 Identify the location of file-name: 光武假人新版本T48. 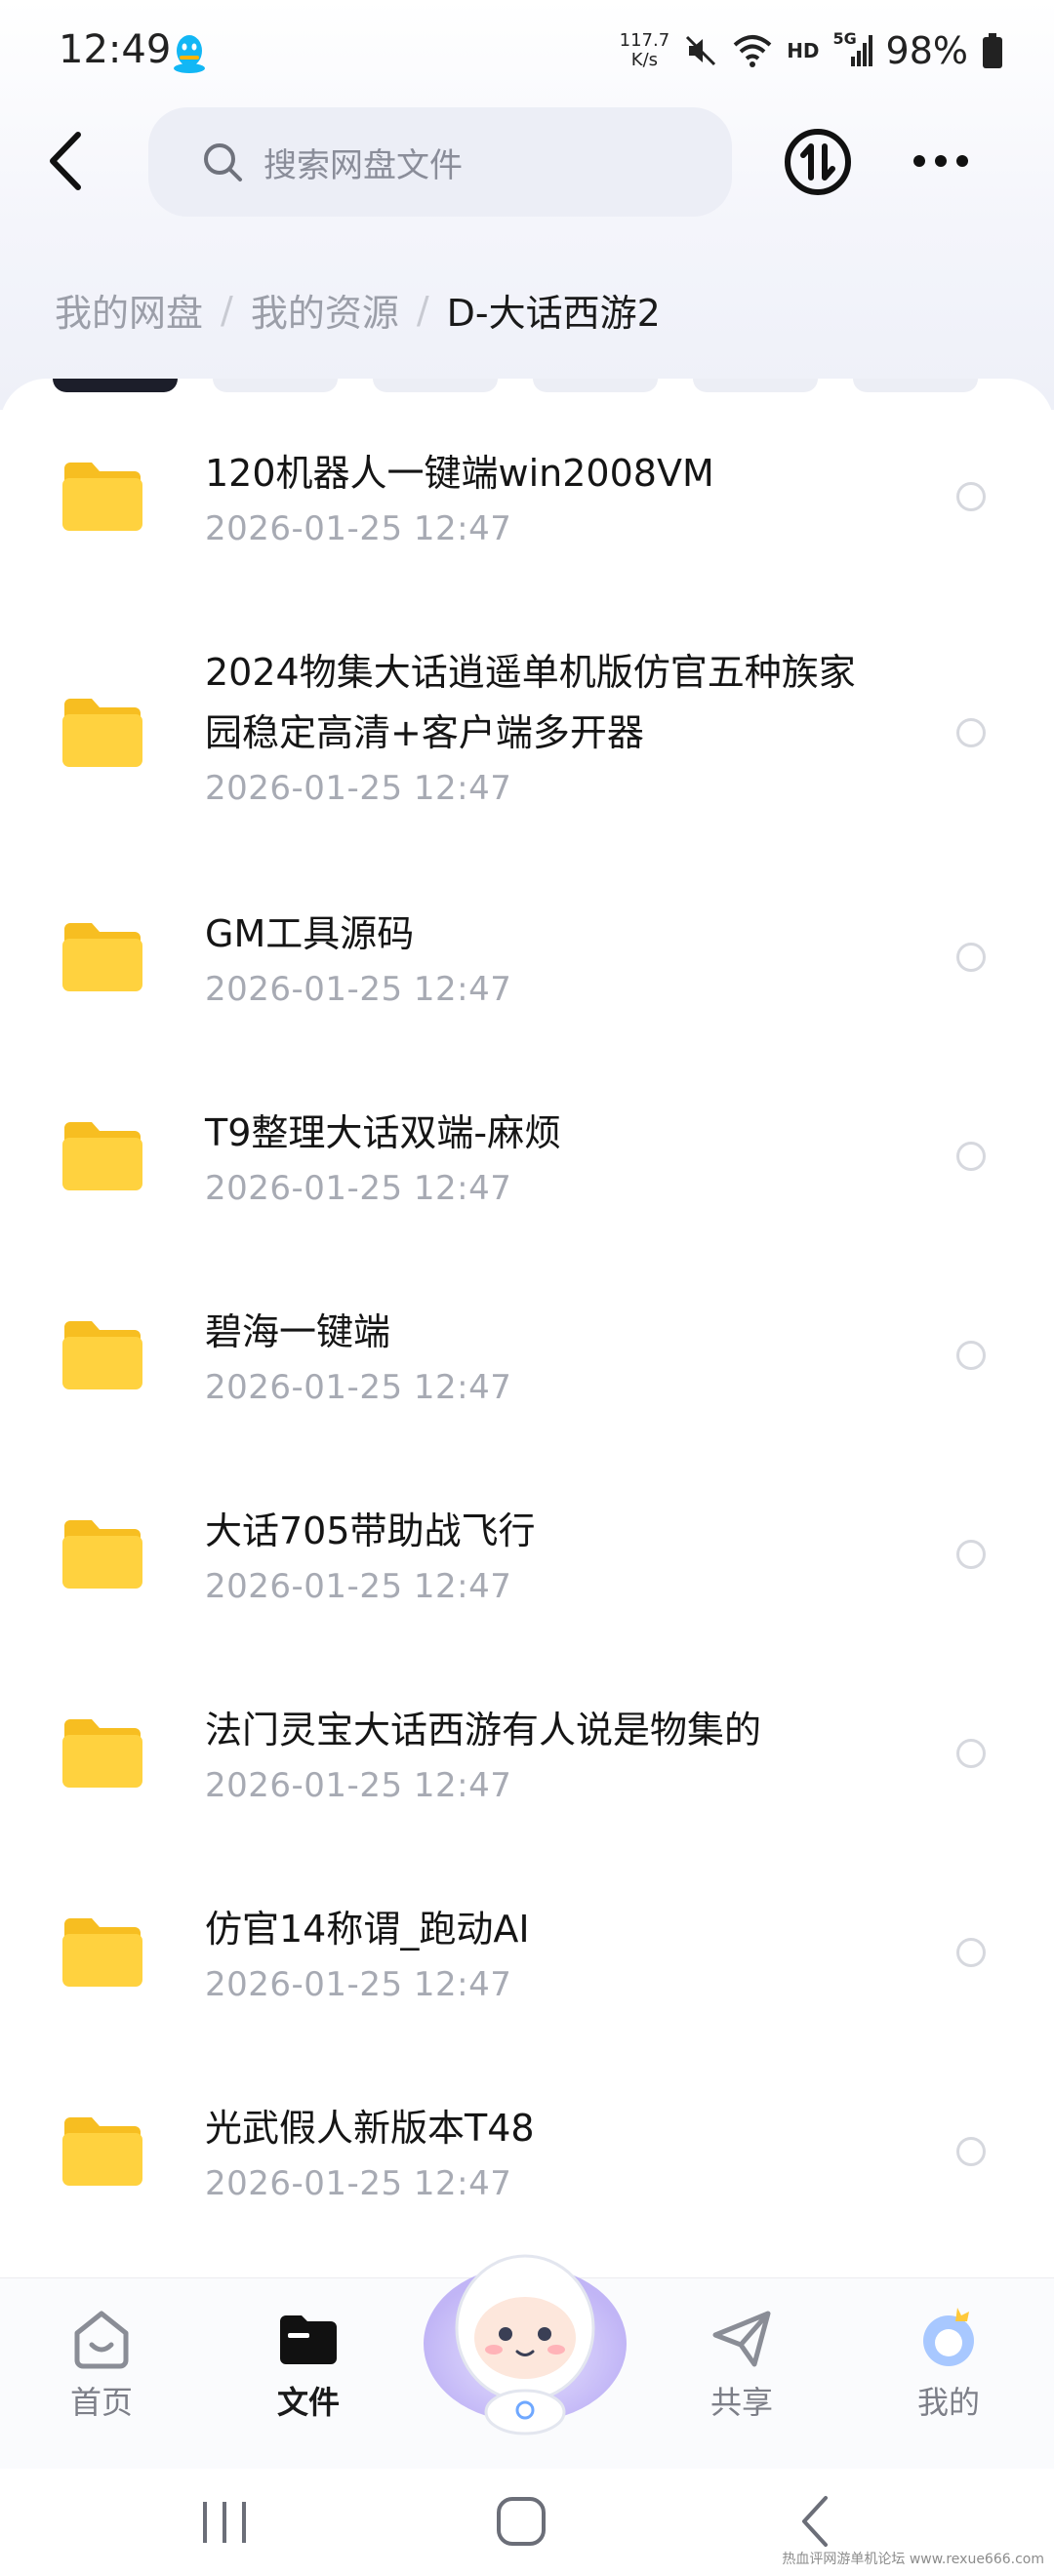
(370, 2128).